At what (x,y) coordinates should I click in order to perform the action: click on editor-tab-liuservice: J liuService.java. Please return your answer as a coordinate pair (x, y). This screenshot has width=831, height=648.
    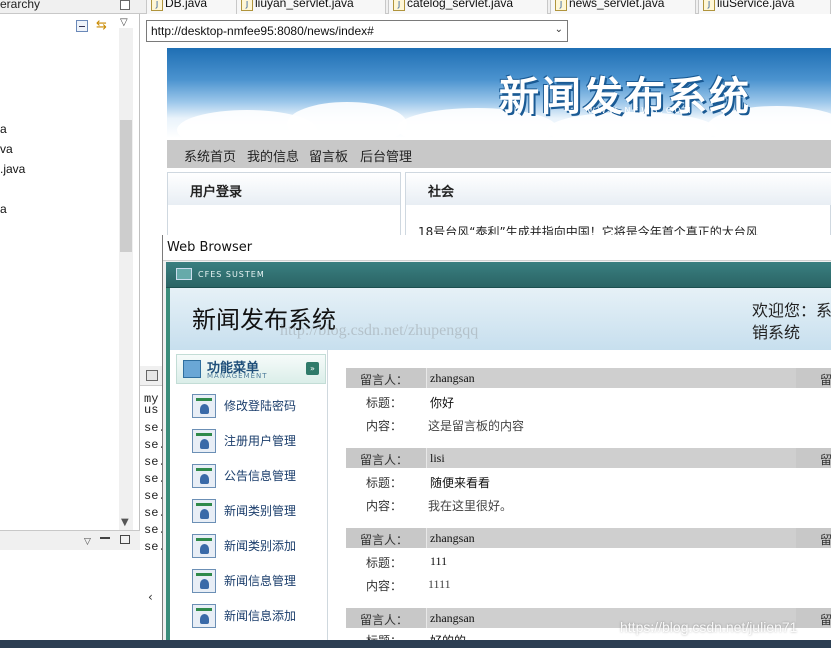
    Looking at the image, I should click on (764, 7).